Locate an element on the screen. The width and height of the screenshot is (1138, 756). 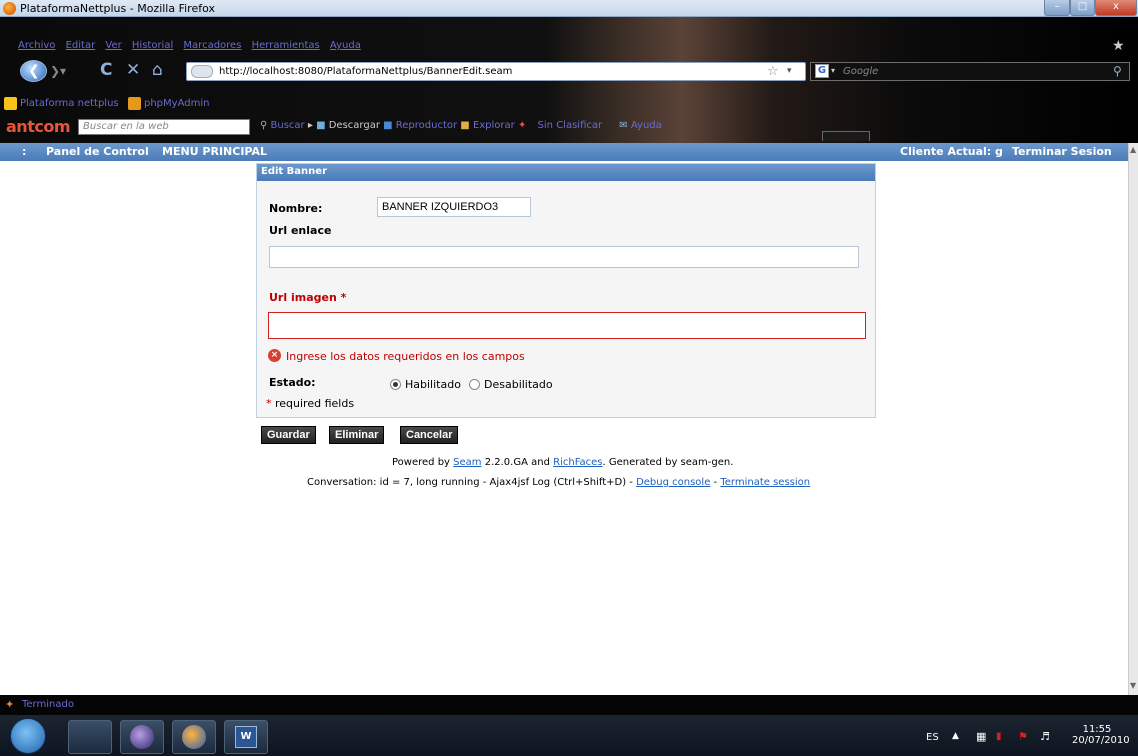
action-center-icon: ⚑ is located at coordinates (1023, 736).